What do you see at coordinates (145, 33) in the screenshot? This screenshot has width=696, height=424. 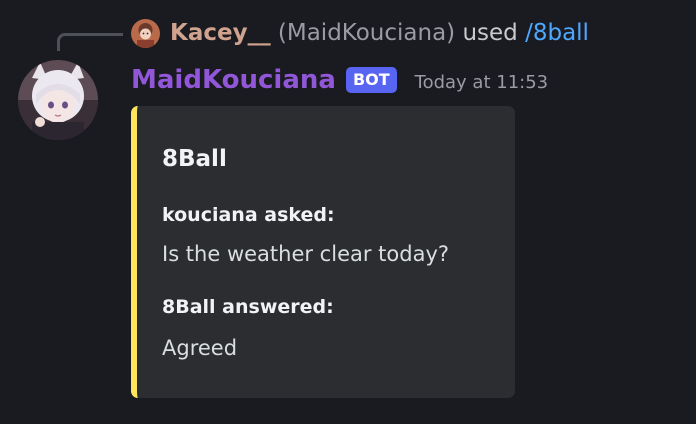 I see `reply-user-avatar` at bounding box center [145, 33].